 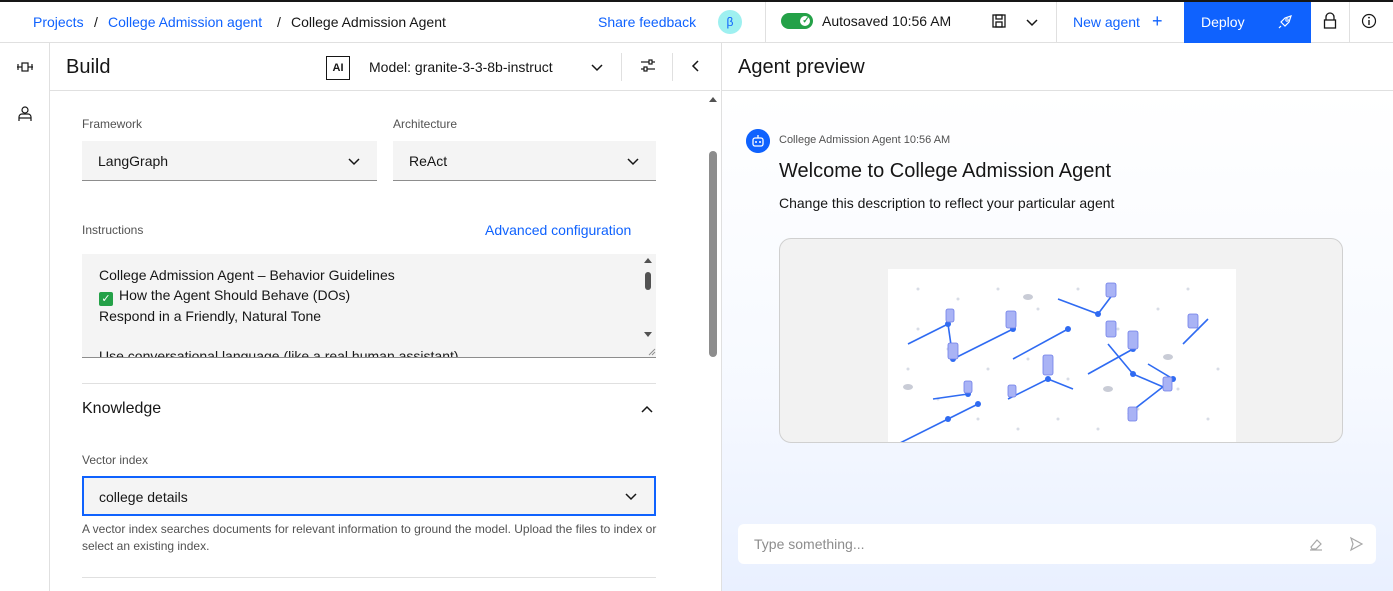 I want to click on illustration-card, so click(x=1061, y=340).